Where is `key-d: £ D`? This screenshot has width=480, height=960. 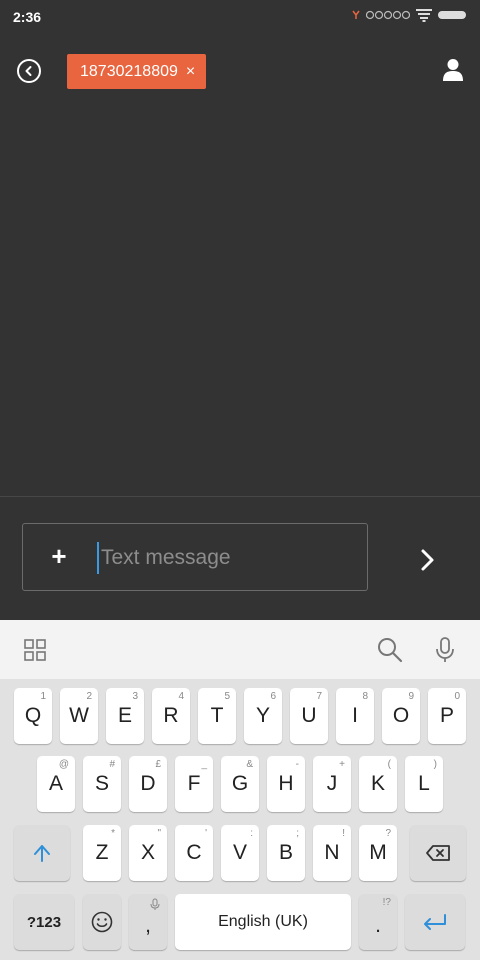 key-d: £ D is located at coordinates (148, 784).